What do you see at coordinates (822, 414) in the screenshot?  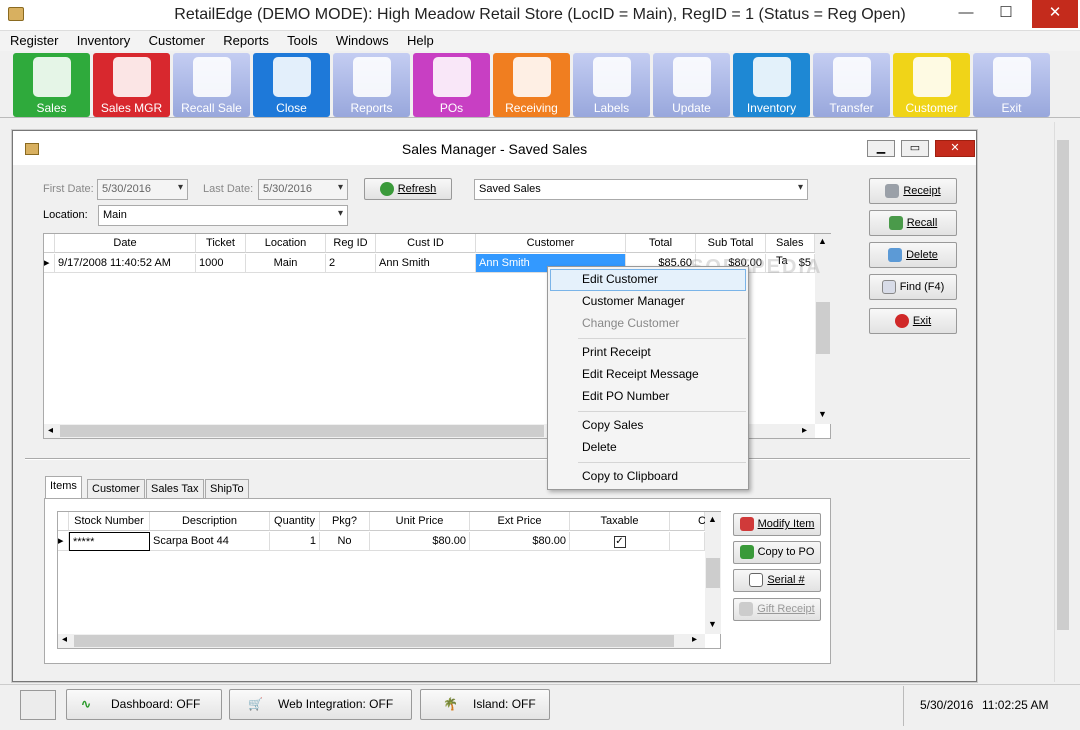 I see `scroll-down-icon: ▼` at bounding box center [822, 414].